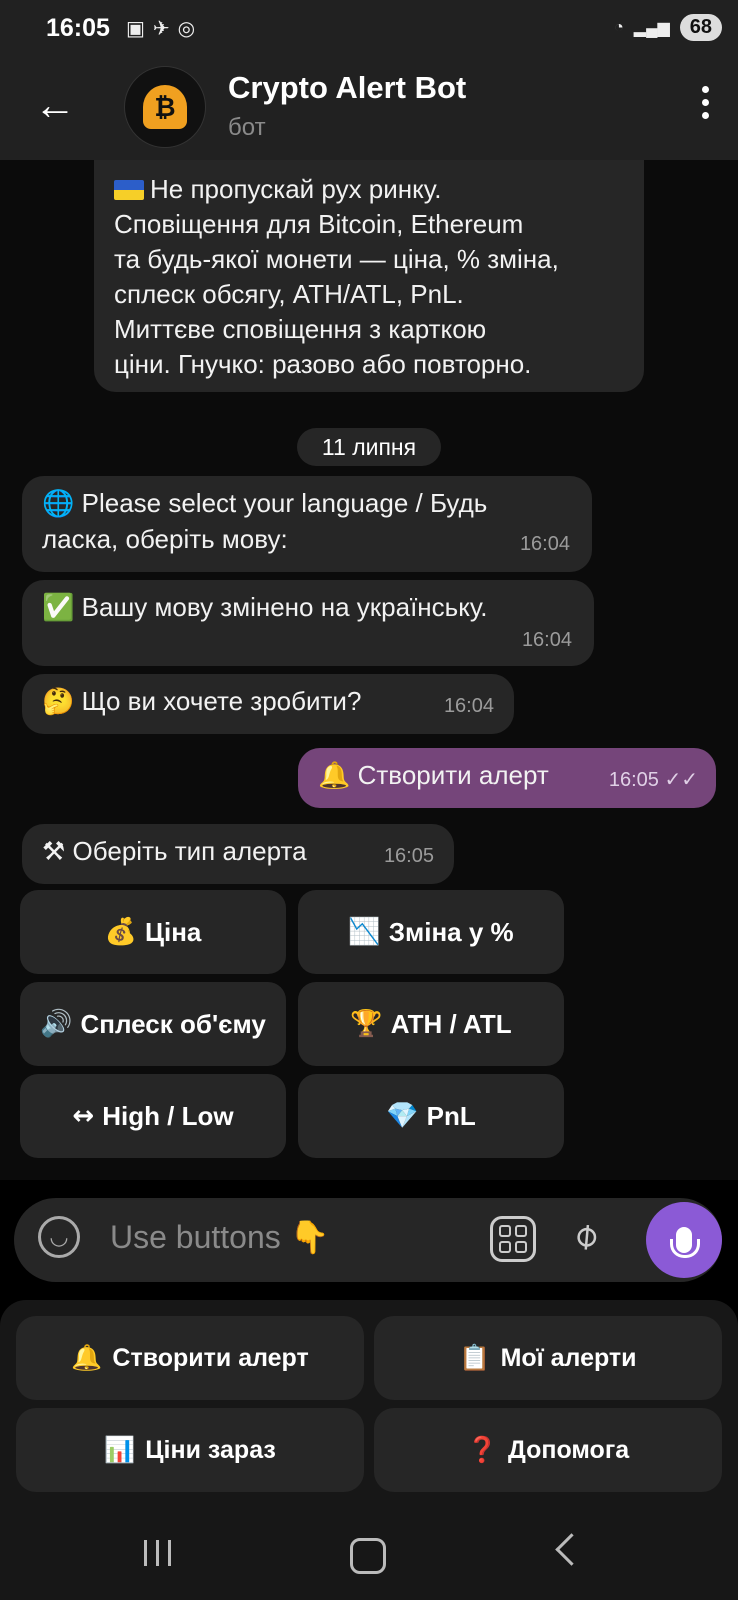  What do you see at coordinates (284, 503) in the screenshot?
I see `message-text: Please select your language / Будь` at bounding box center [284, 503].